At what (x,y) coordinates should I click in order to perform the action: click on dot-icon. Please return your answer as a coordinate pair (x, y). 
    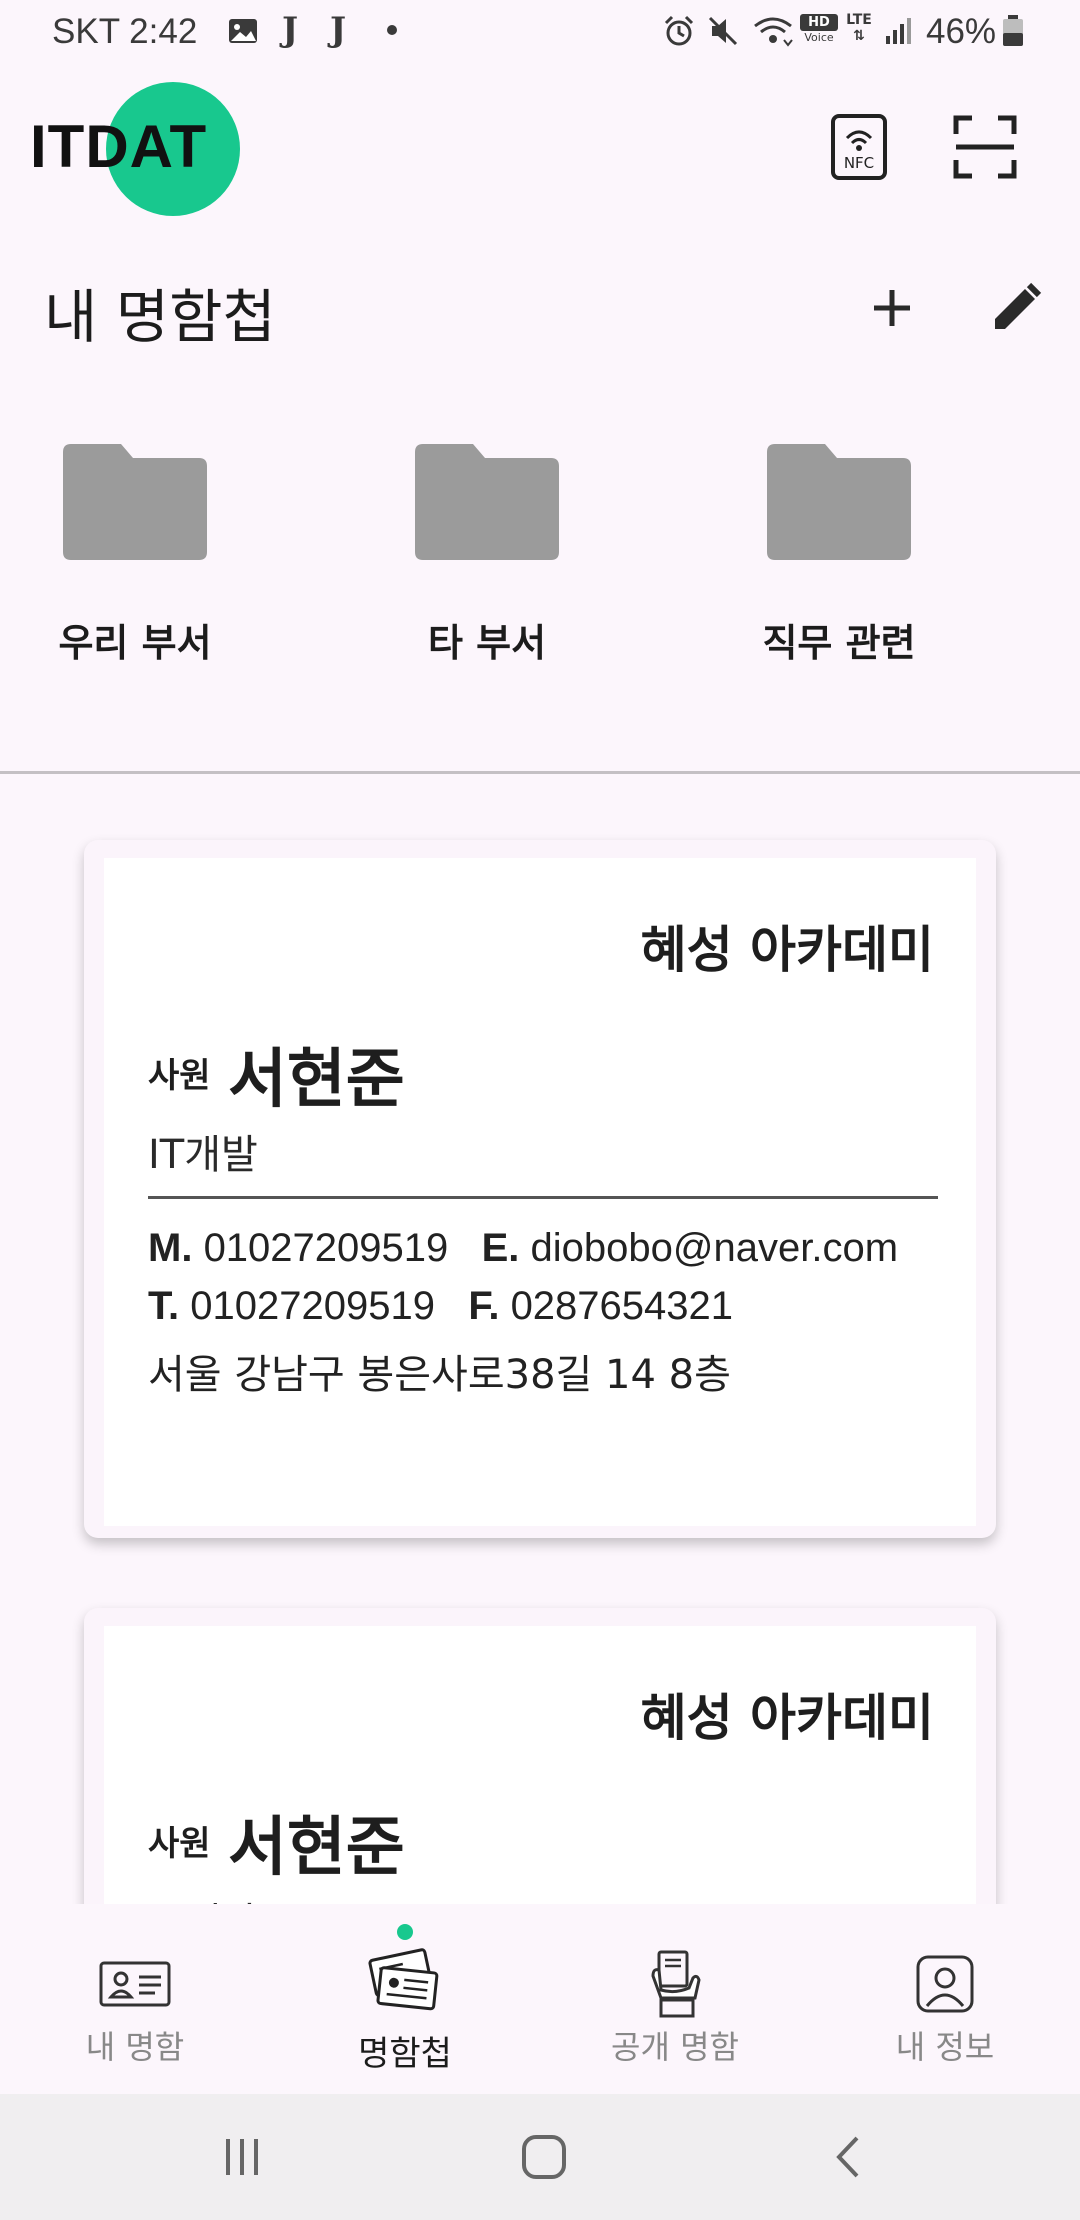
    Looking at the image, I should click on (392, 30).